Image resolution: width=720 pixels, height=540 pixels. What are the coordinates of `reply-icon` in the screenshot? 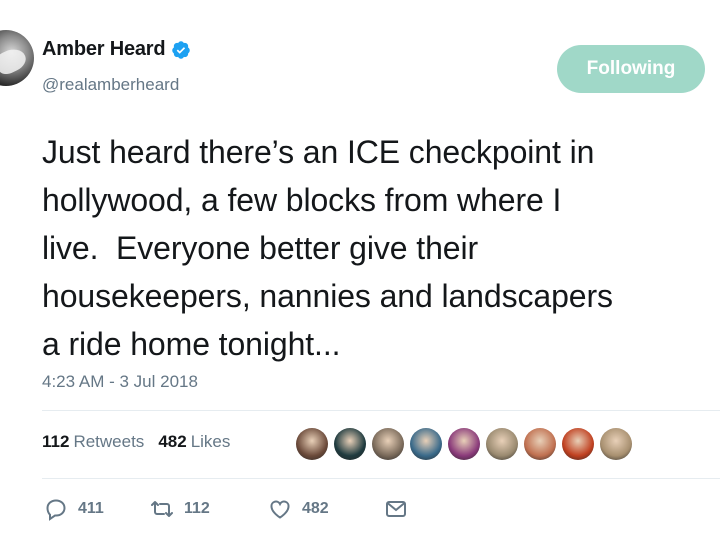 It's located at (56, 510).